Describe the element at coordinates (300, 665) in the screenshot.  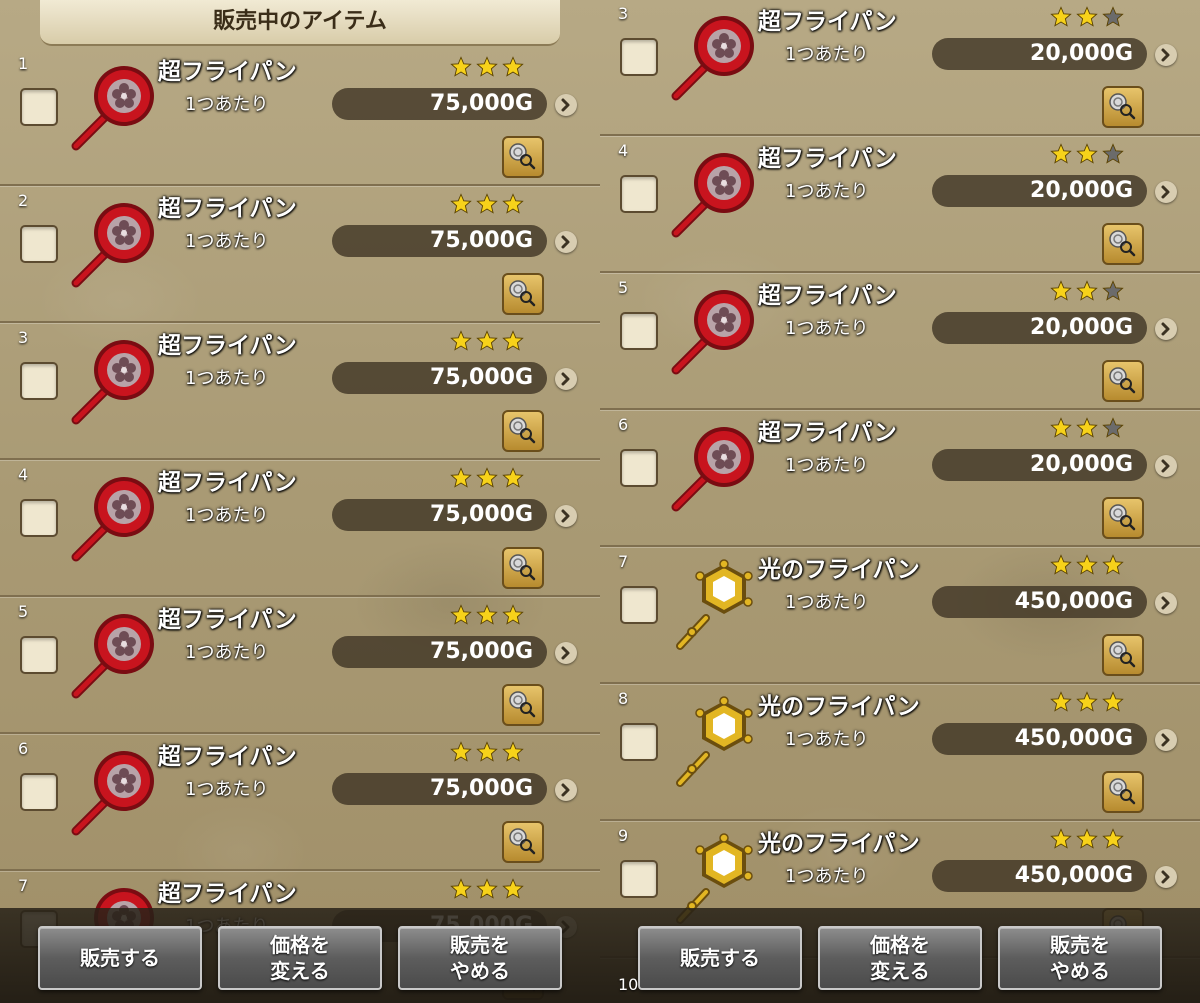
I see `item-row: 5 超フライパン 1つあたり 75,000G` at that location.